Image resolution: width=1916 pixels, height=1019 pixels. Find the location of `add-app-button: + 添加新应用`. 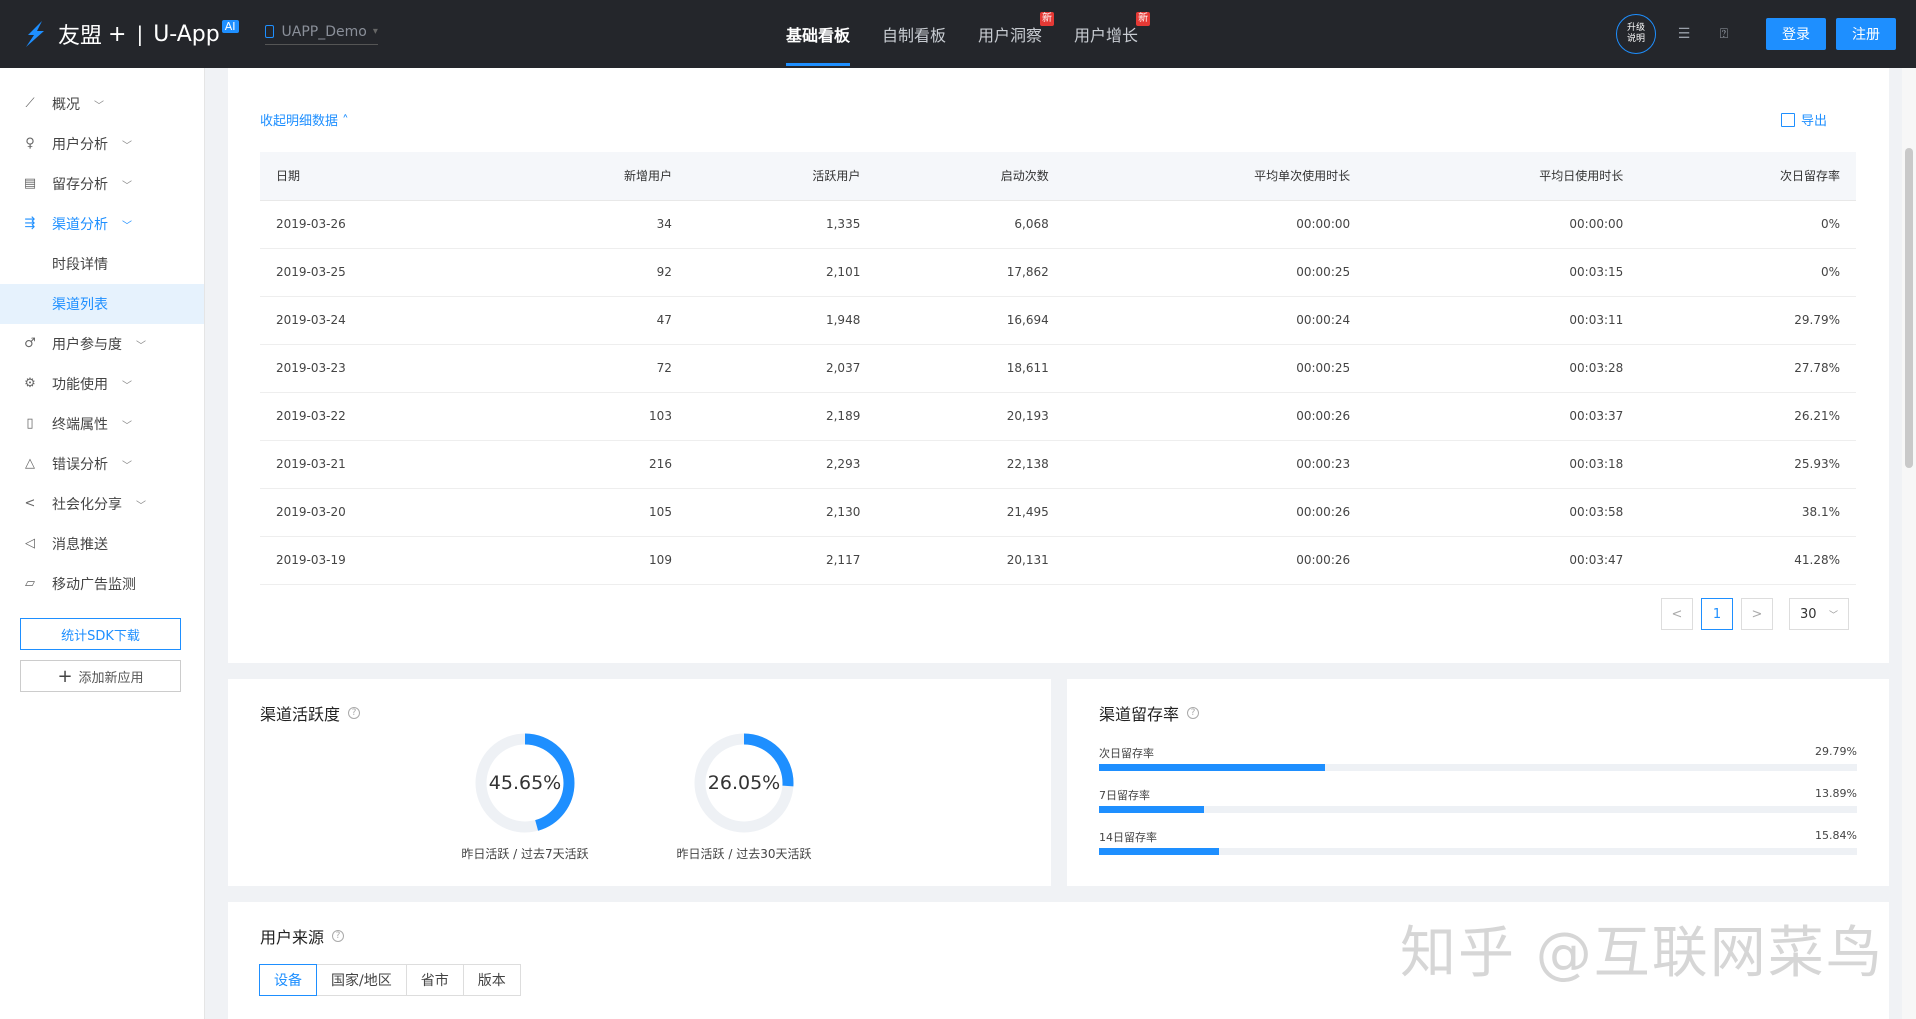

add-app-button: + 添加新应用 is located at coordinates (100, 676).